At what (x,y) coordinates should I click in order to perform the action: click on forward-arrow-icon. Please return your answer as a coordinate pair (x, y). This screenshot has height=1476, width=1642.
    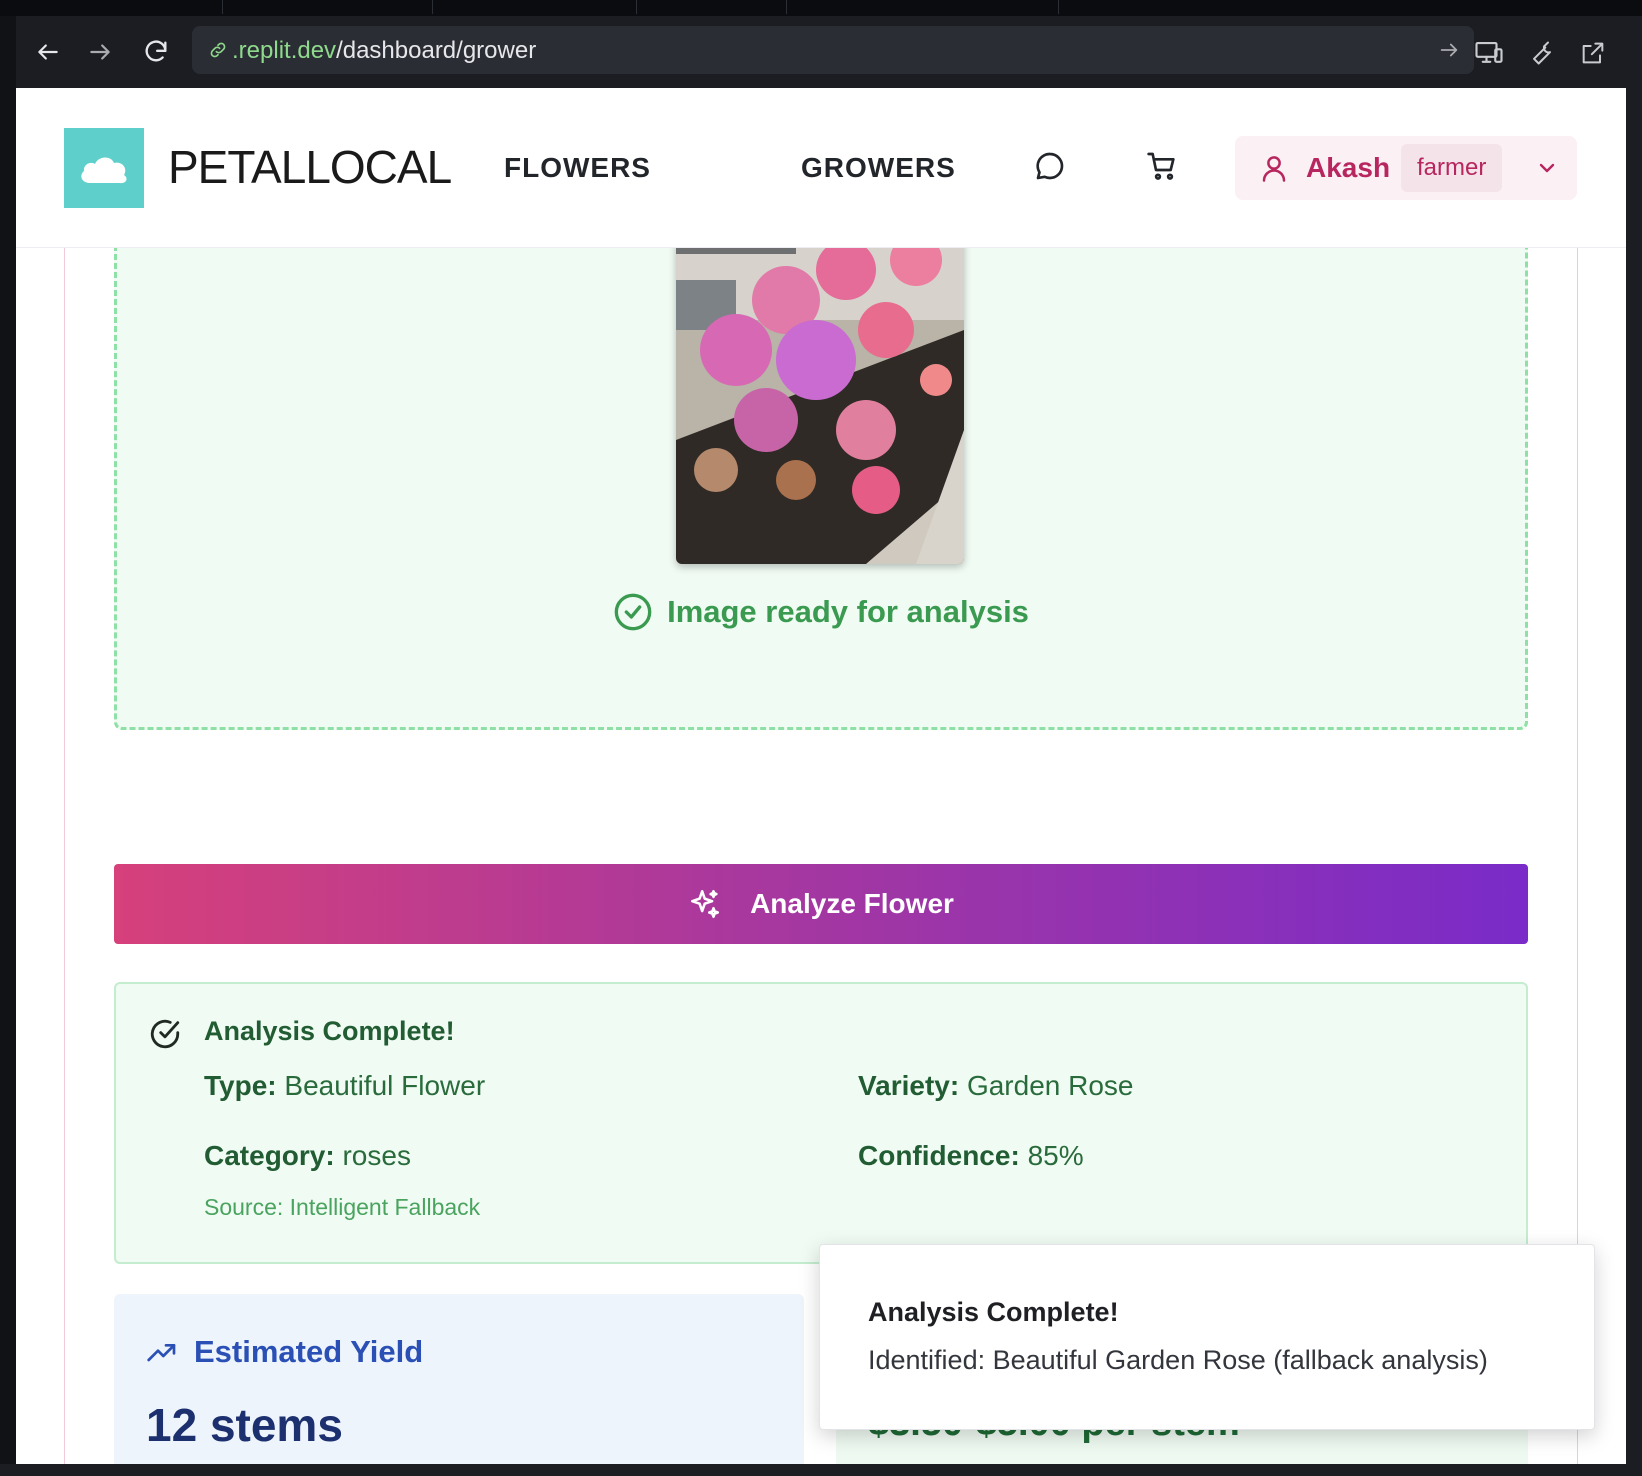
    Looking at the image, I should click on (100, 52).